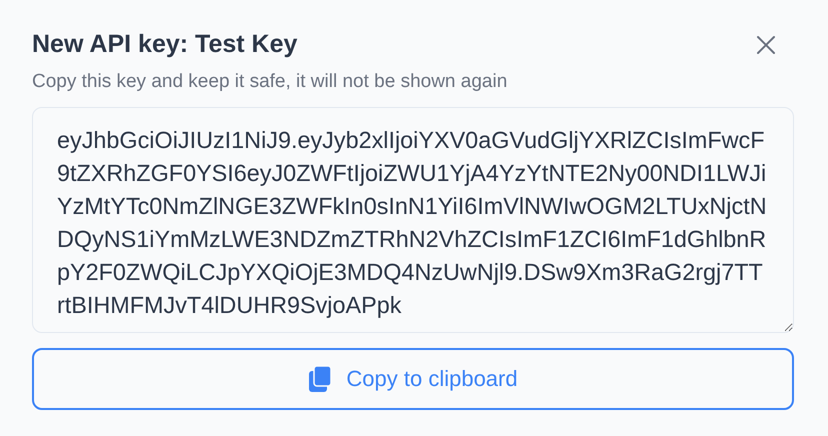 This screenshot has height=436, width=828. What do you see at coordinates (413, 379) in the screenshot?
I see `copy-button: Copy to clipboard` at bounding box center [413, 379].